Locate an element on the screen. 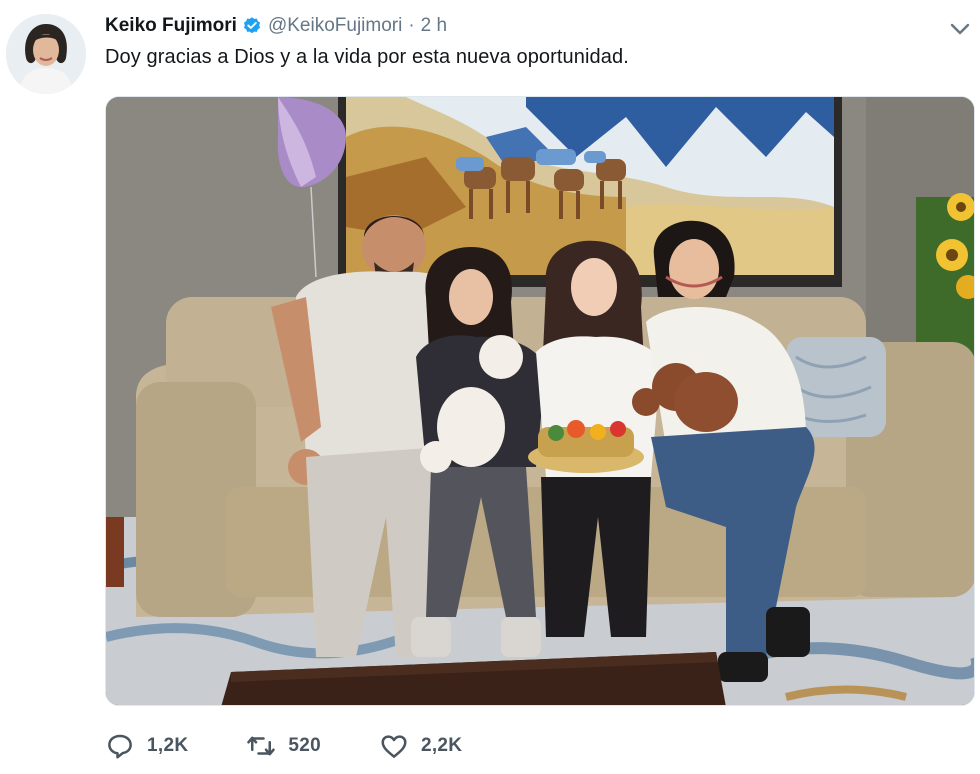  chevron-down-icon is located at coordinates (960, 29).